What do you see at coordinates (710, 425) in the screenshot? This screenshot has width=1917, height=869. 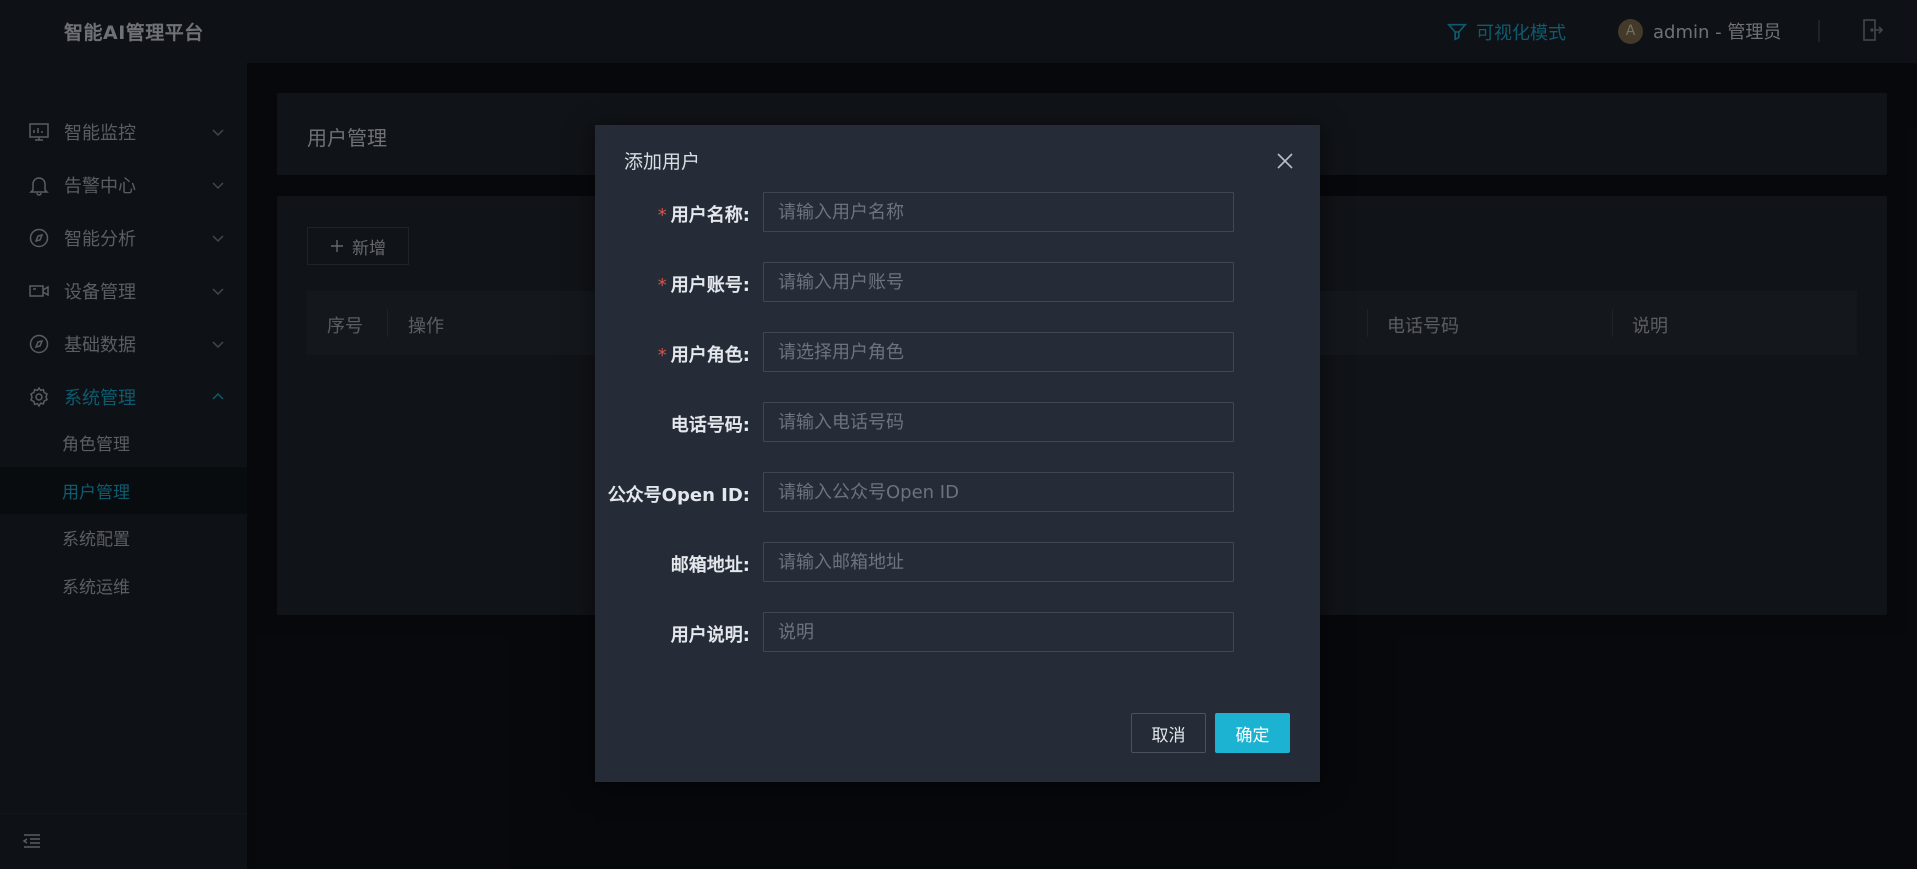 I see `field-label: 电话号码:` at bounding box center [710, 425].